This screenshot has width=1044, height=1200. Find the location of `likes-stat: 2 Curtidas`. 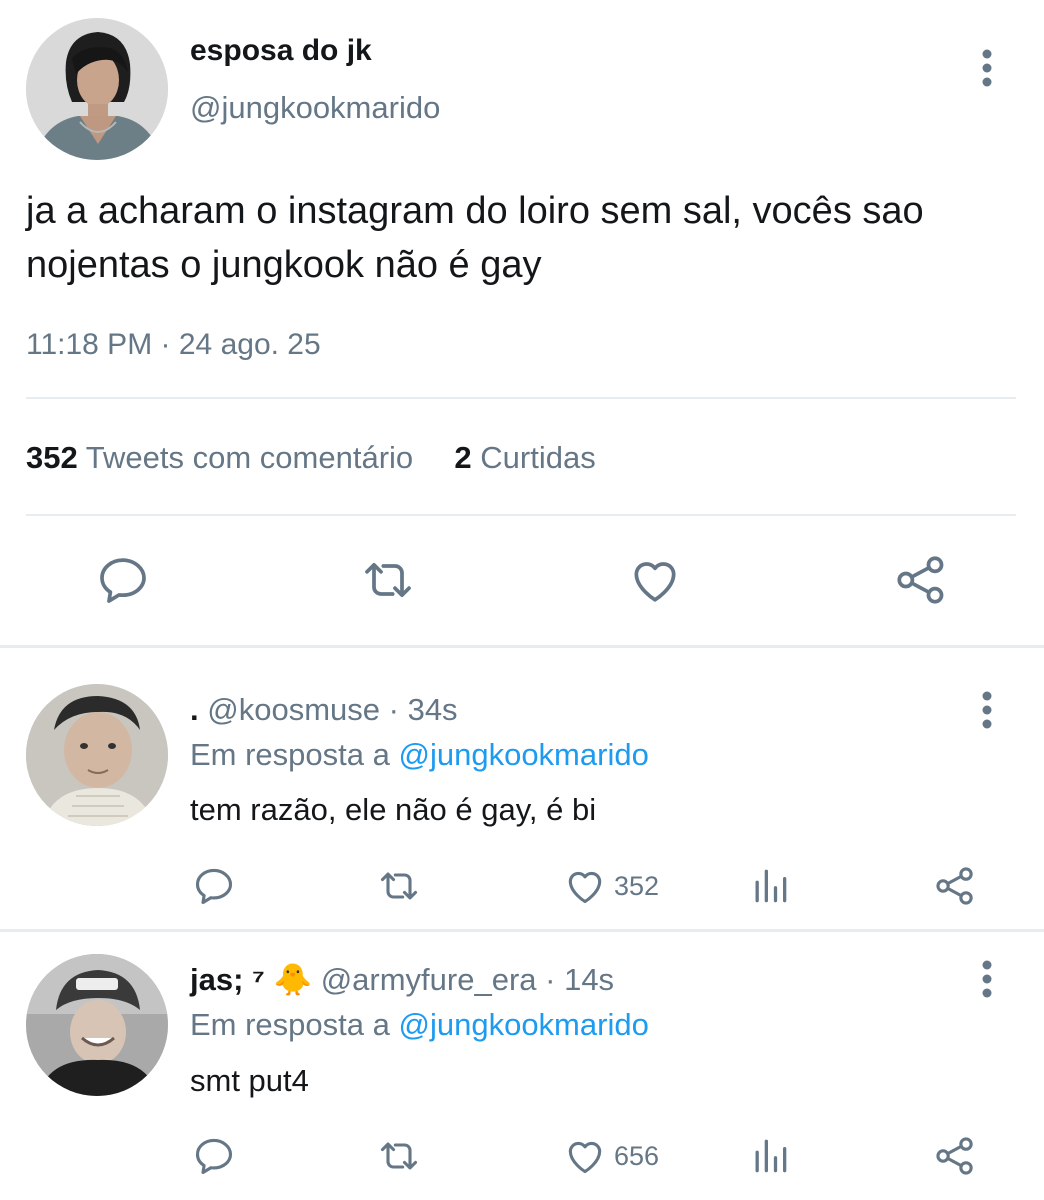

likes-stat: 2 Curtidas is located at coordinates (524, 457).